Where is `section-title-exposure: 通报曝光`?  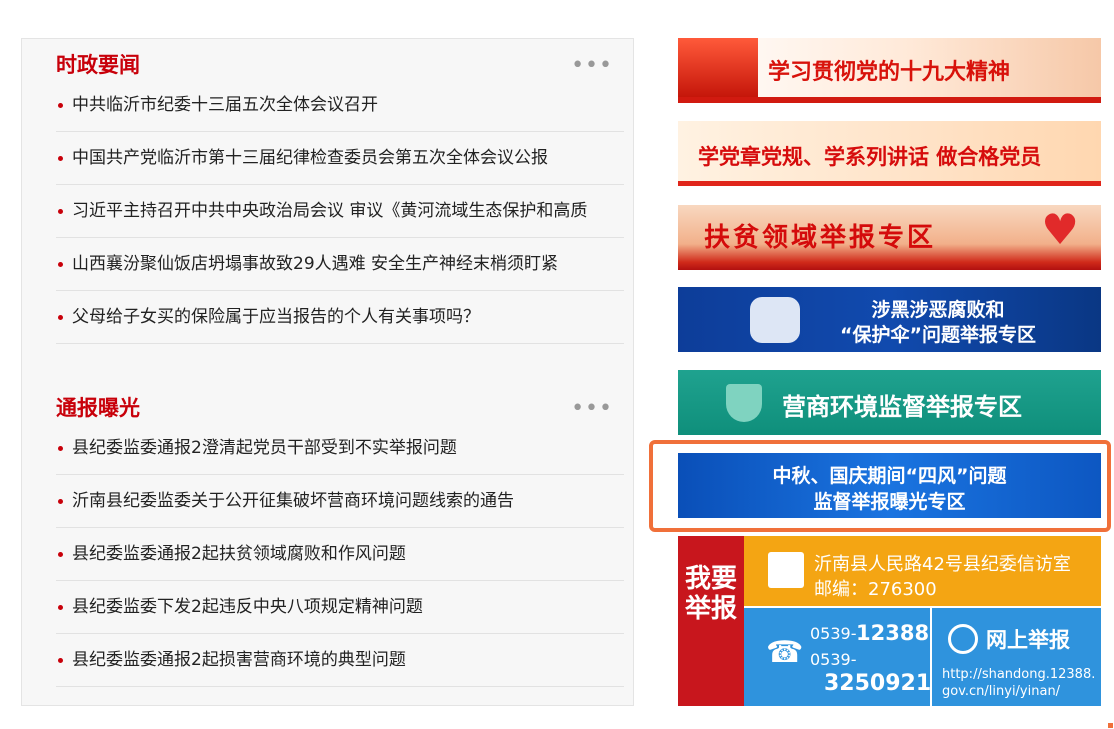
section-title-exposure: 通报曝光 is located at coordinates (98, 408).